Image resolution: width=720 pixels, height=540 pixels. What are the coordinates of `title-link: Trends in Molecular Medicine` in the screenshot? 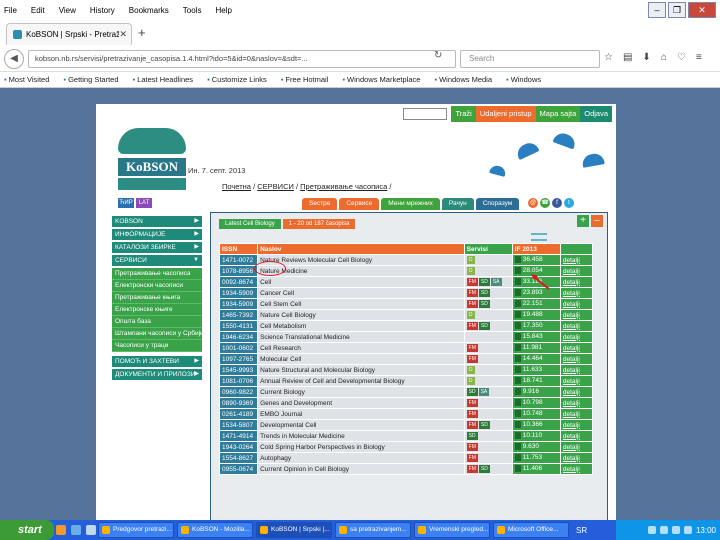 It's located at (361, 436).